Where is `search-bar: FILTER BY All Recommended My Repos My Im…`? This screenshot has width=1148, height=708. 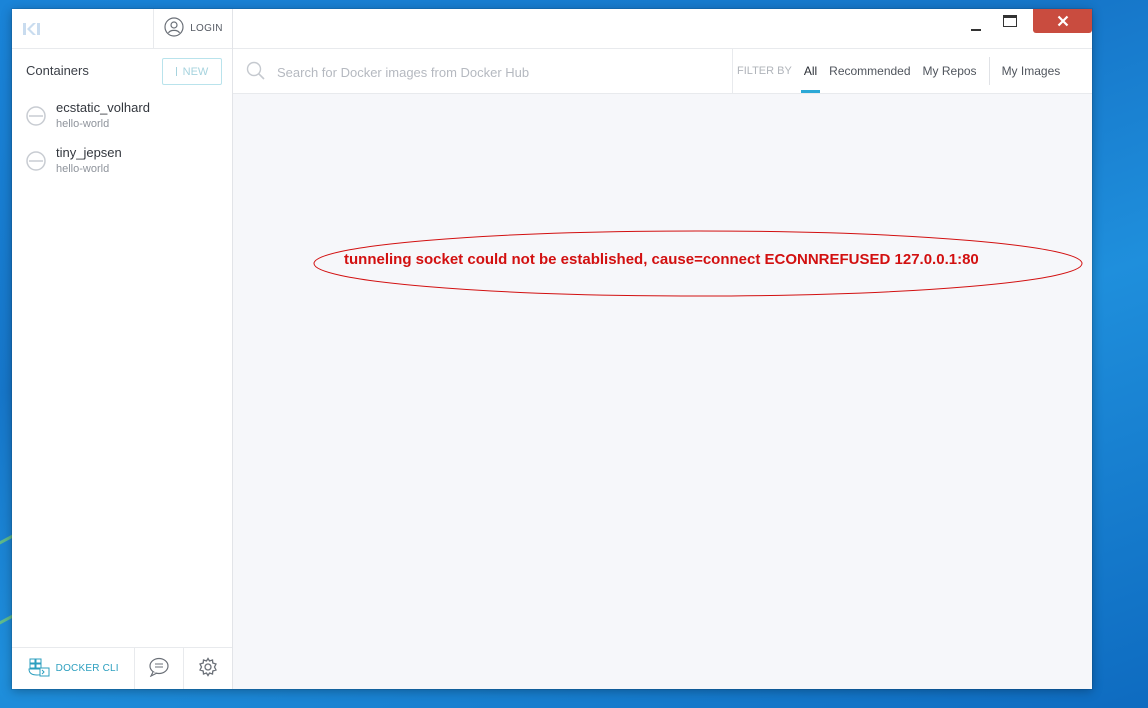 search-bar: FILTER BY All Recommended My Repos My Im… is located at coordinates (662, 71).